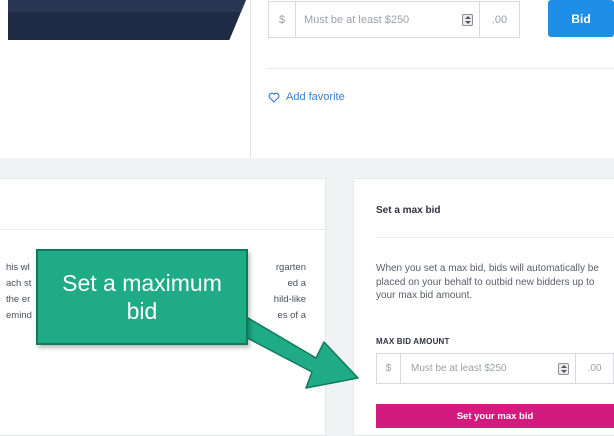 The height and width of the screenshot is (436, 614). Describe the element at coordinates (162, 229) in the screenshot. I see `description-card-divider` at that location.